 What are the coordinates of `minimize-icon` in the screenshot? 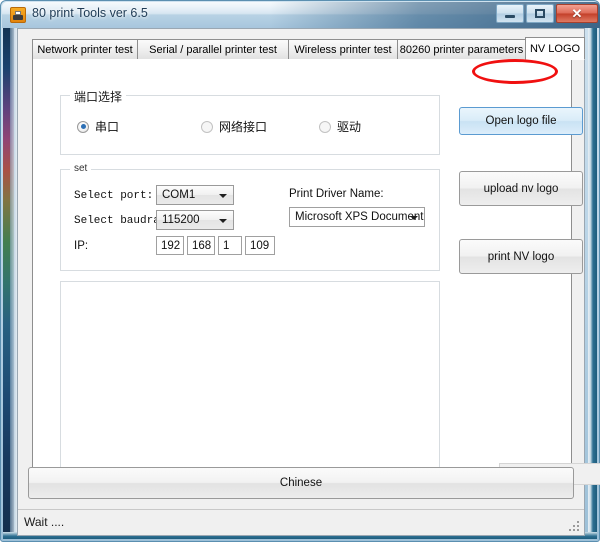 It's located at (510, 13).